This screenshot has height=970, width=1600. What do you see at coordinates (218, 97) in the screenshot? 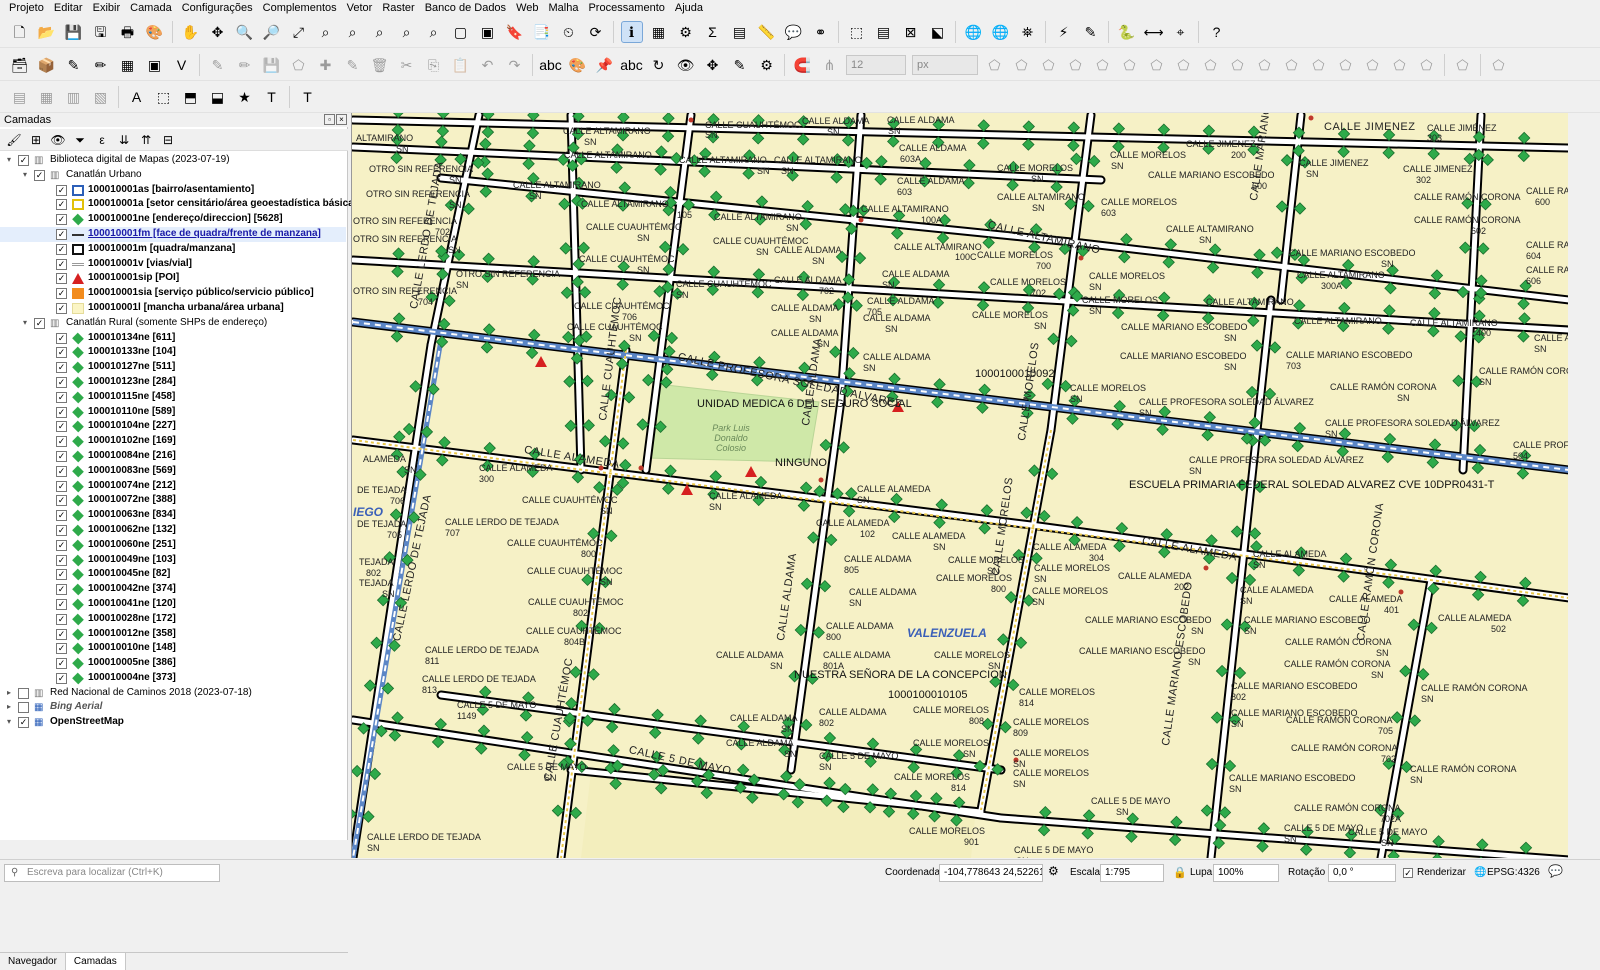
I see `node-annotation-icon: ⬓` at bounding box center [218, 97].